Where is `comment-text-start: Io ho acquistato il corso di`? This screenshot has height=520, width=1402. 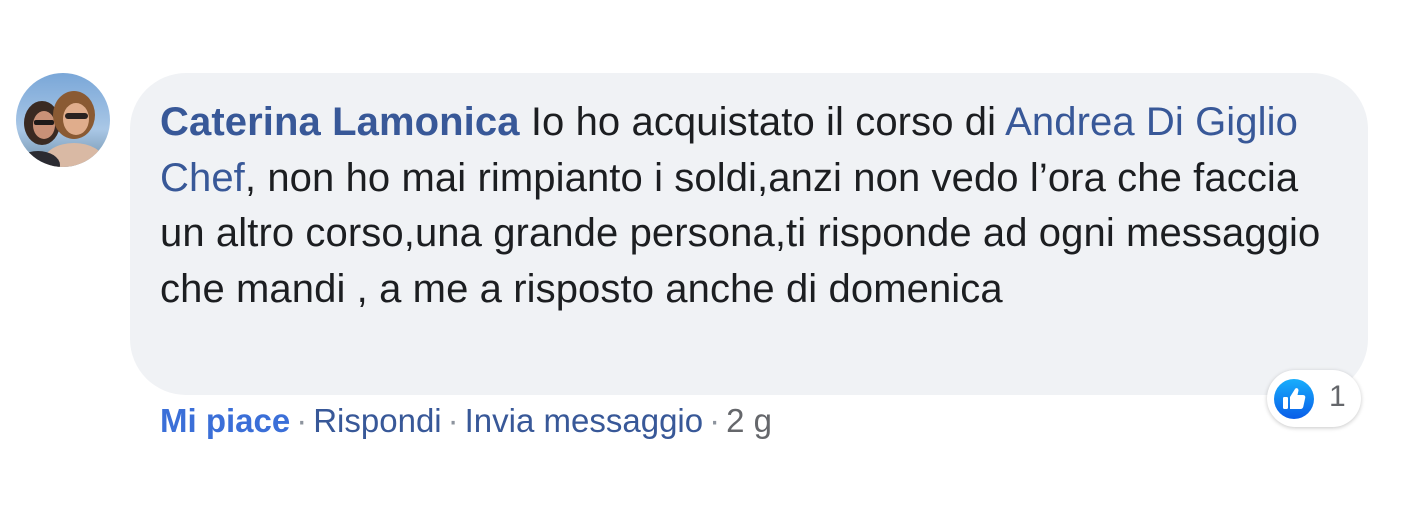
comment-text-start: Io ho acquistato il corso di is located at coordinates (763, 122).